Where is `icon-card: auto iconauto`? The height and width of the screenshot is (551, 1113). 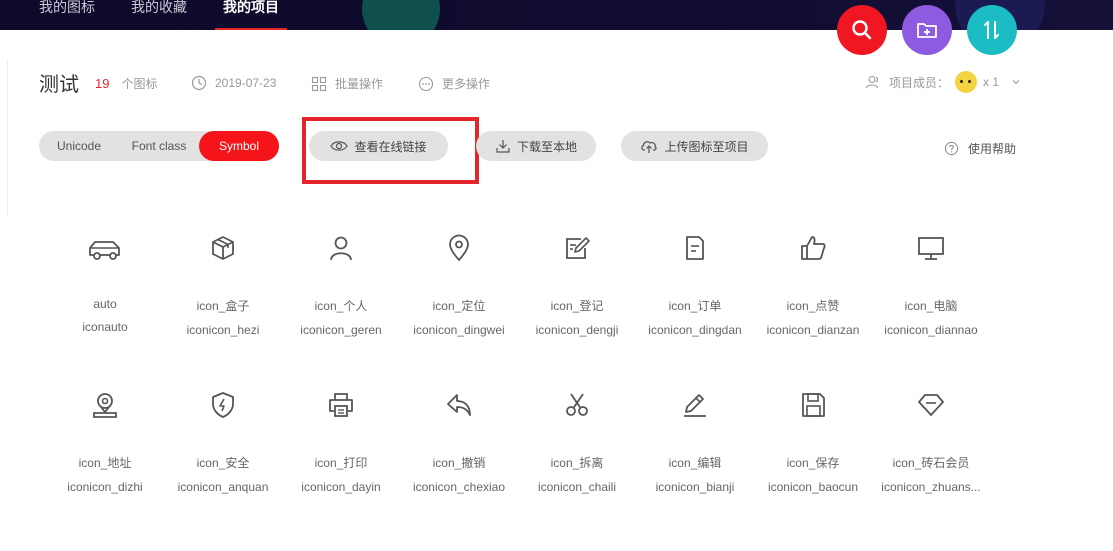
icon-card: auto iconauto is located at coordinates (105, 283).